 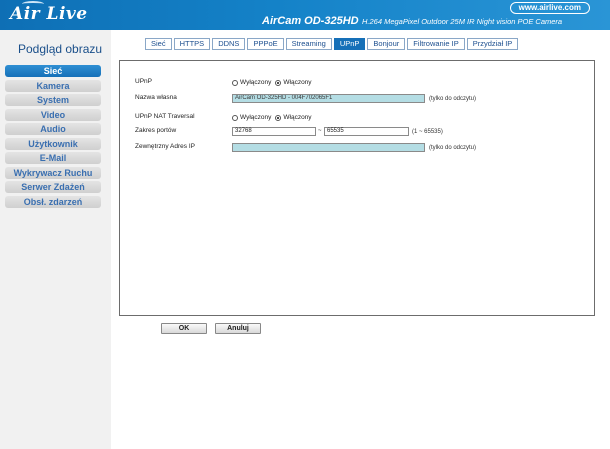 I want to click on sidebar-item-camera: Kamera, so click(x=53, y=85).